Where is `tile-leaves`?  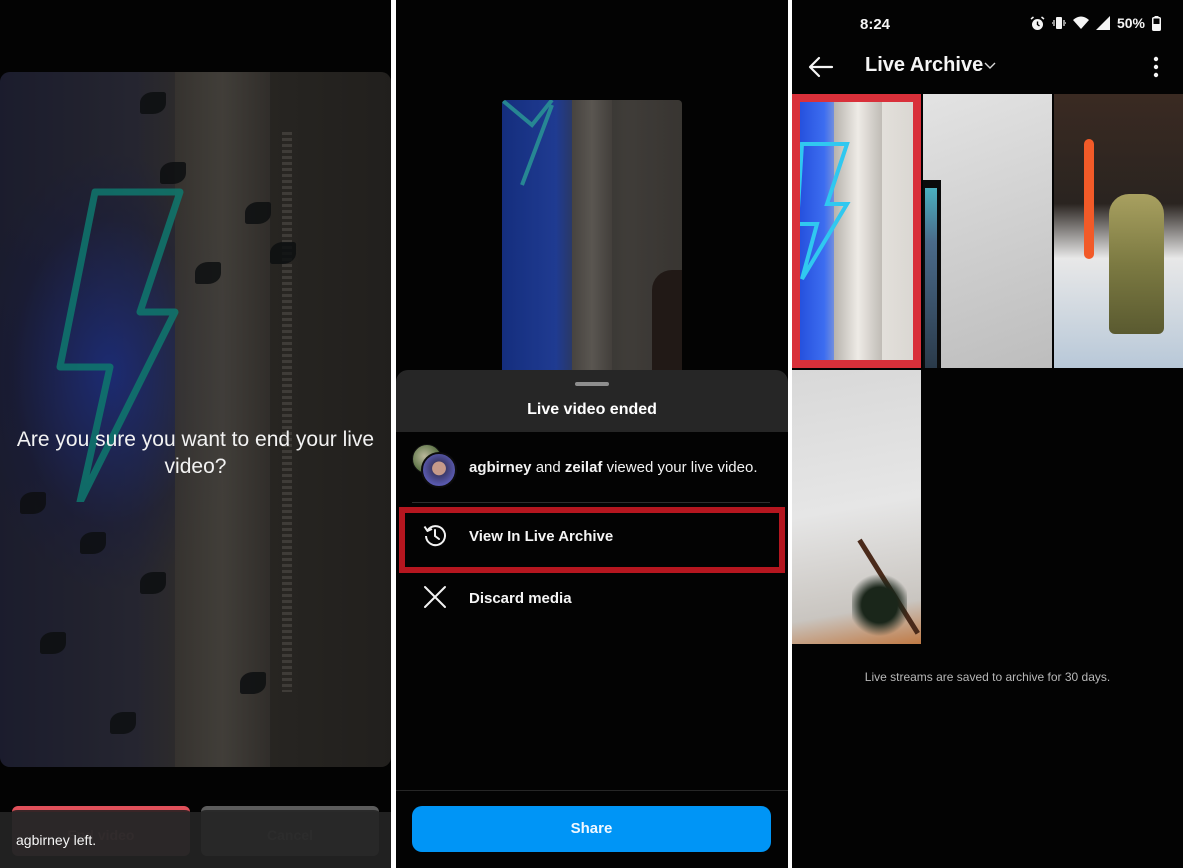
tile-leaves is located at coordinates (879, 605).